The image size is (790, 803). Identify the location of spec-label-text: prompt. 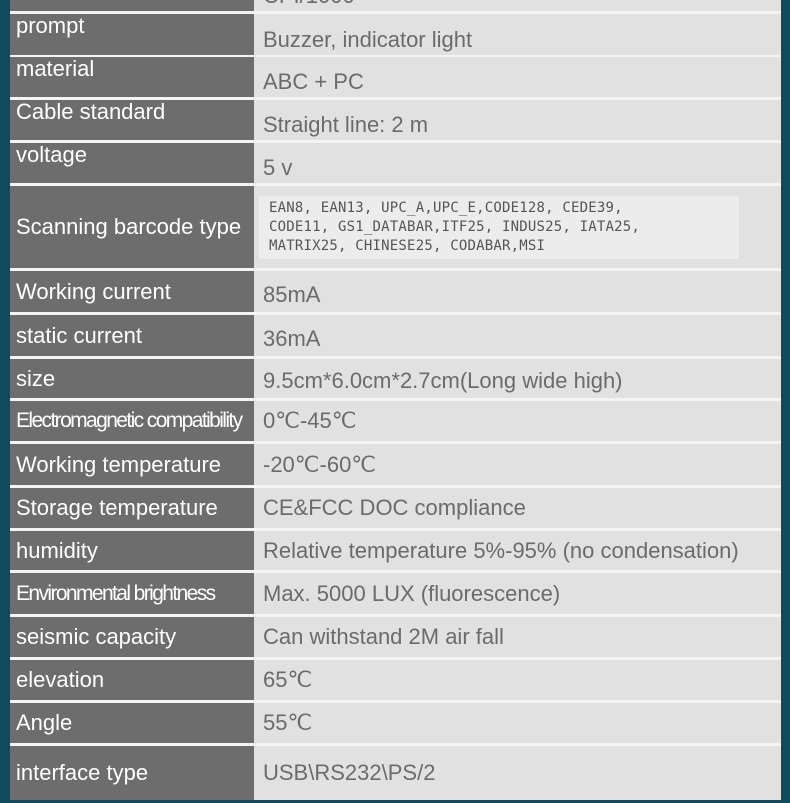
(50, 26).